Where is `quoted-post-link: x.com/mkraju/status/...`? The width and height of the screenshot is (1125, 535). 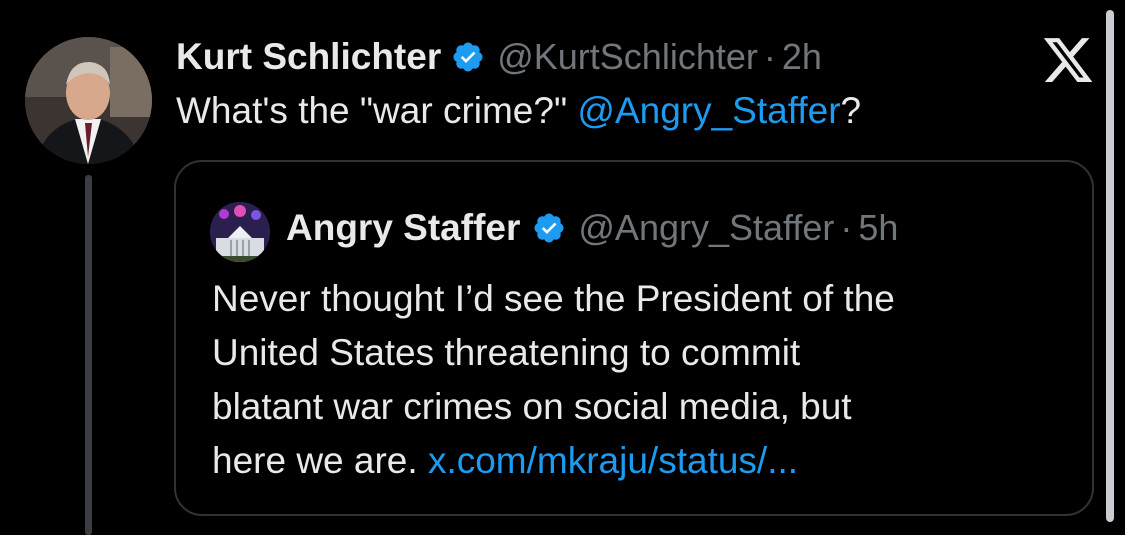 quoted-post-link: x.com/mkraju/status/... is located at coordinates (613, 460).